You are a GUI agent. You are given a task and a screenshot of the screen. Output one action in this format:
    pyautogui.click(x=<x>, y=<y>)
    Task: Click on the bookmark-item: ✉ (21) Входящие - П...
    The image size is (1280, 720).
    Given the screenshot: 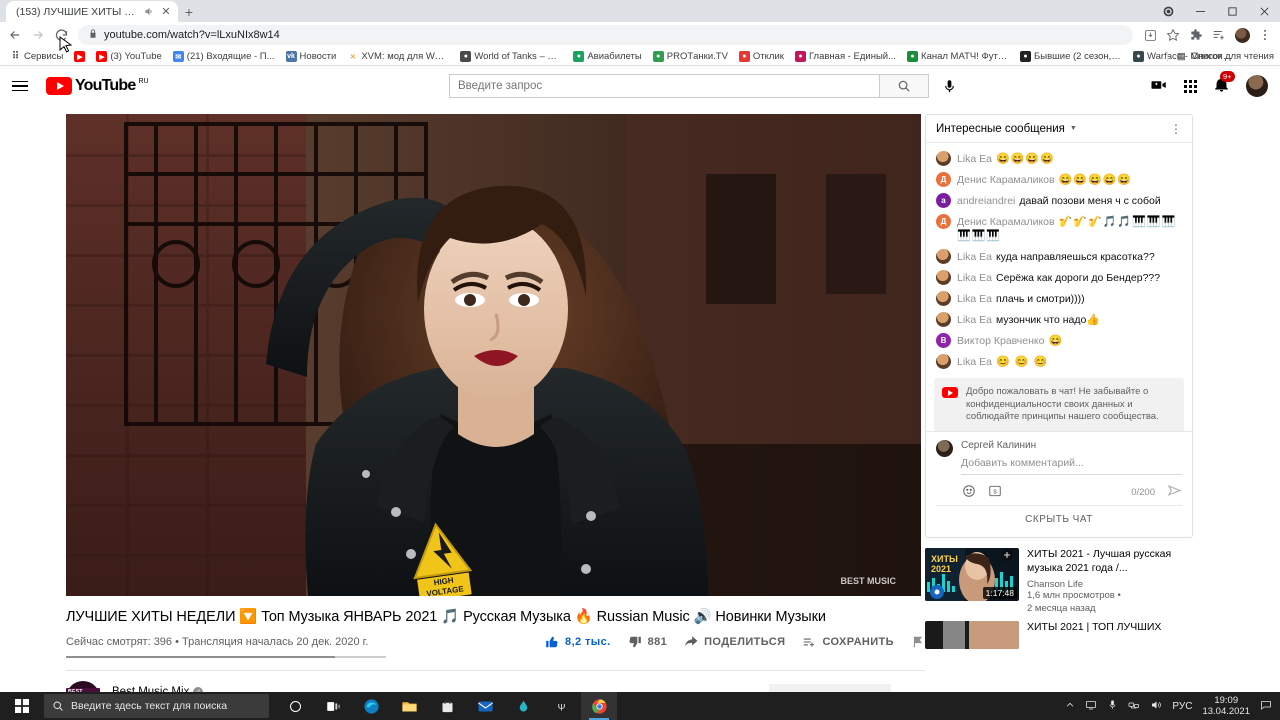 What is the action you would take?
    pyautogui.click(x=224, y=56)
    